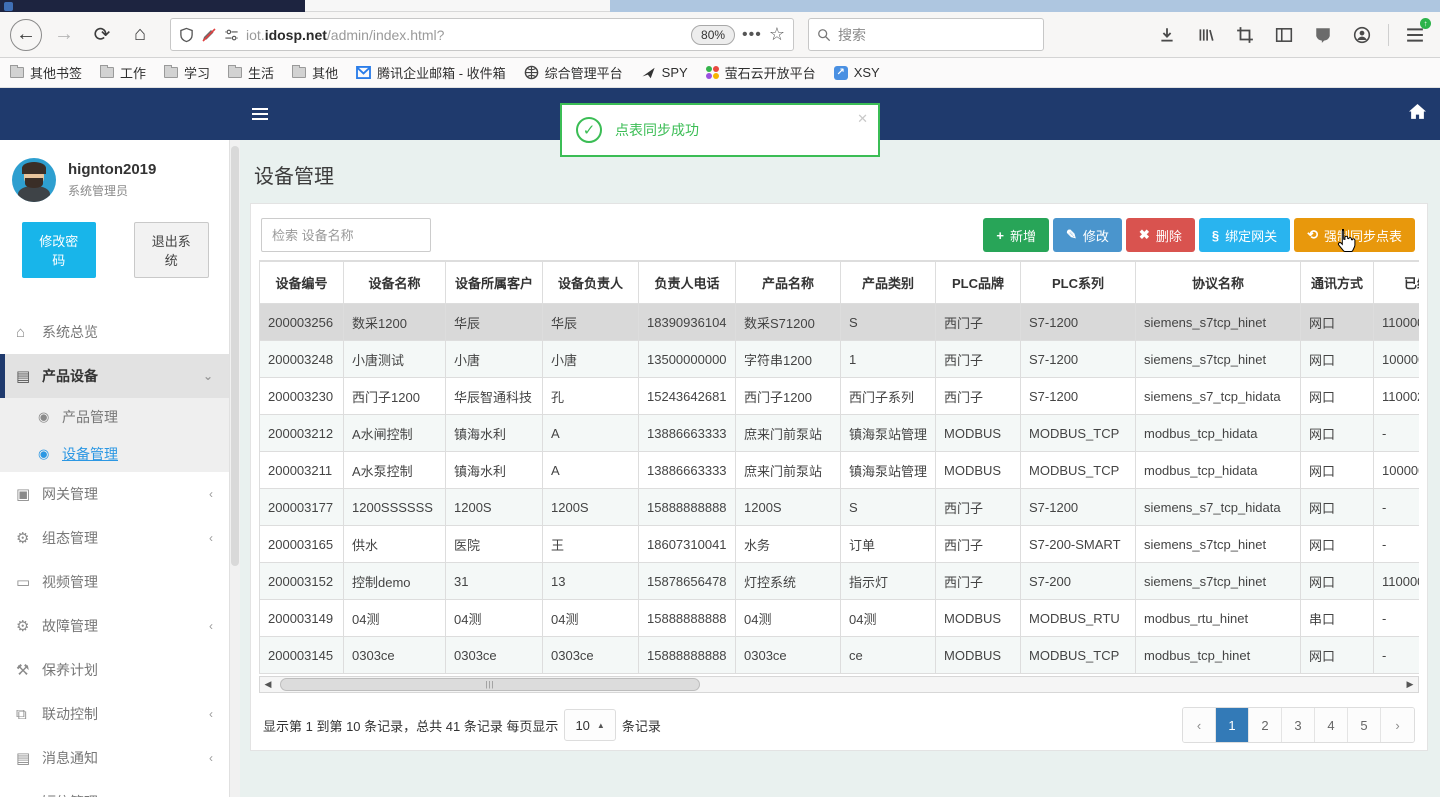 The height and width of the screenshot is (797, 1440). I want to click on sidebar-item-故障管理: ⚙ 故障管理 ‹, so click(114, 626).